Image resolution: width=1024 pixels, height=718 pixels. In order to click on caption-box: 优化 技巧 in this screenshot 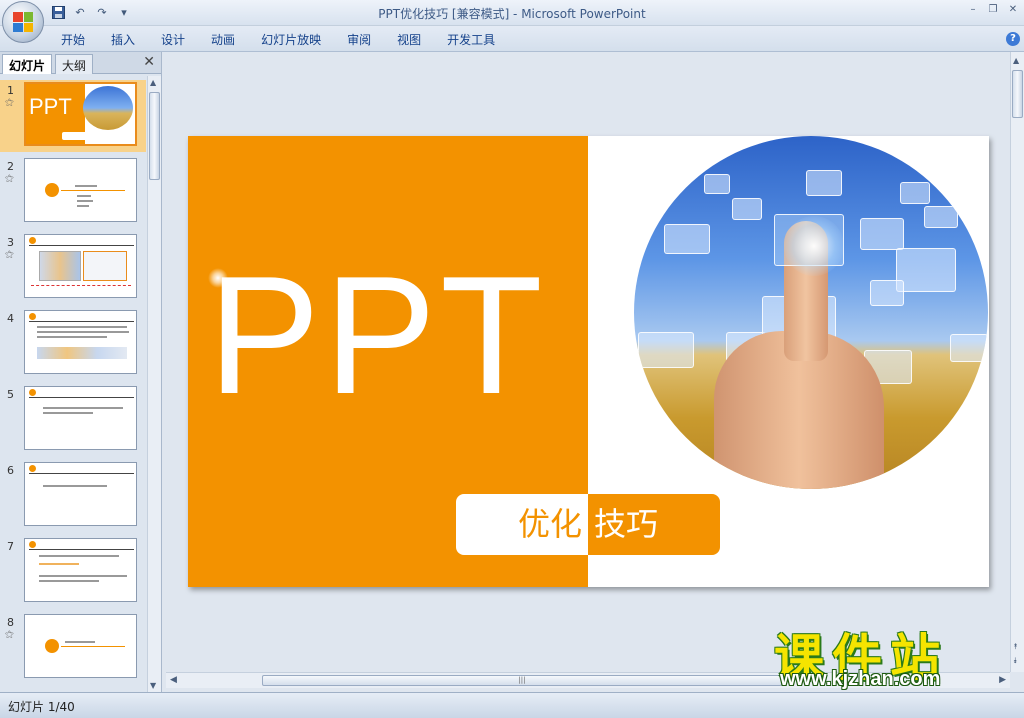, I will do `click(588, 524)`.